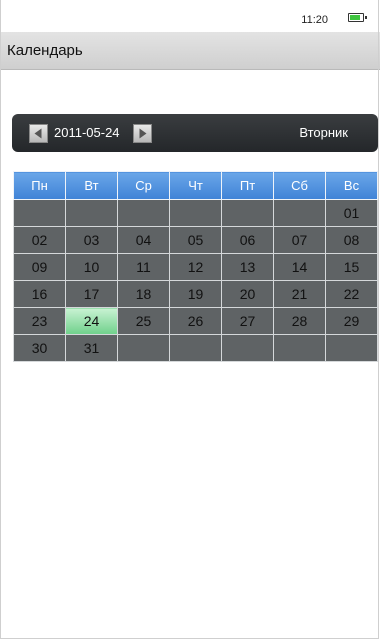 This screenshot has width=380, height=640. I want to click on calendar-week-row: 01, so click(195, 213).